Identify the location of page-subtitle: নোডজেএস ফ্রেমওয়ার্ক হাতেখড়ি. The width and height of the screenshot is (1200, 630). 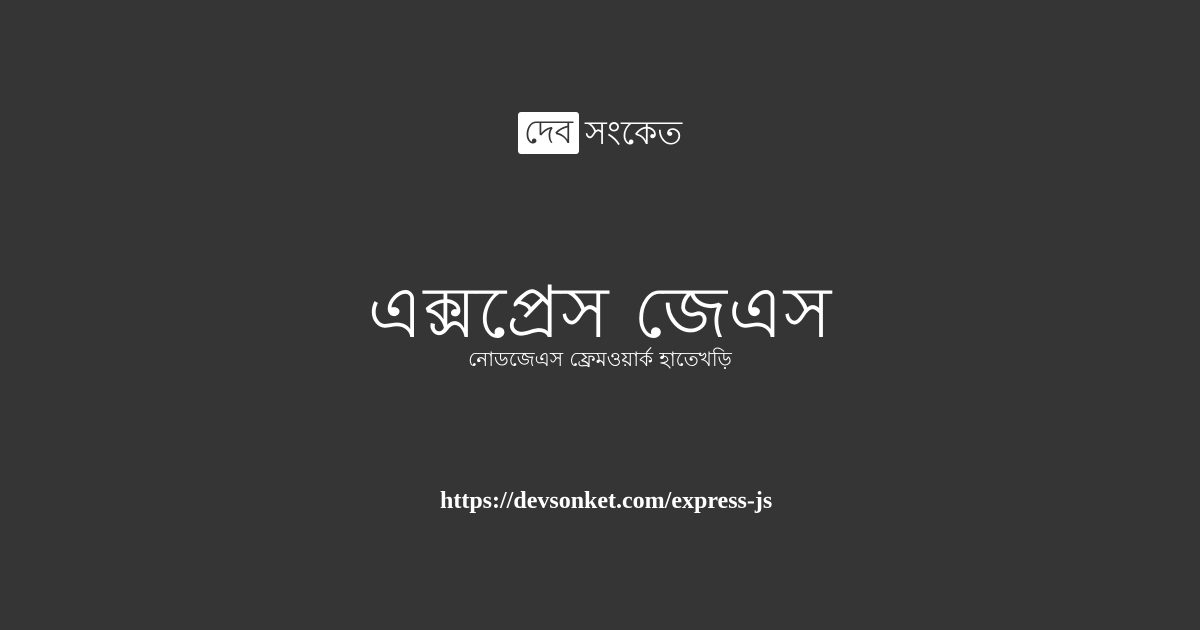
(600, 359).